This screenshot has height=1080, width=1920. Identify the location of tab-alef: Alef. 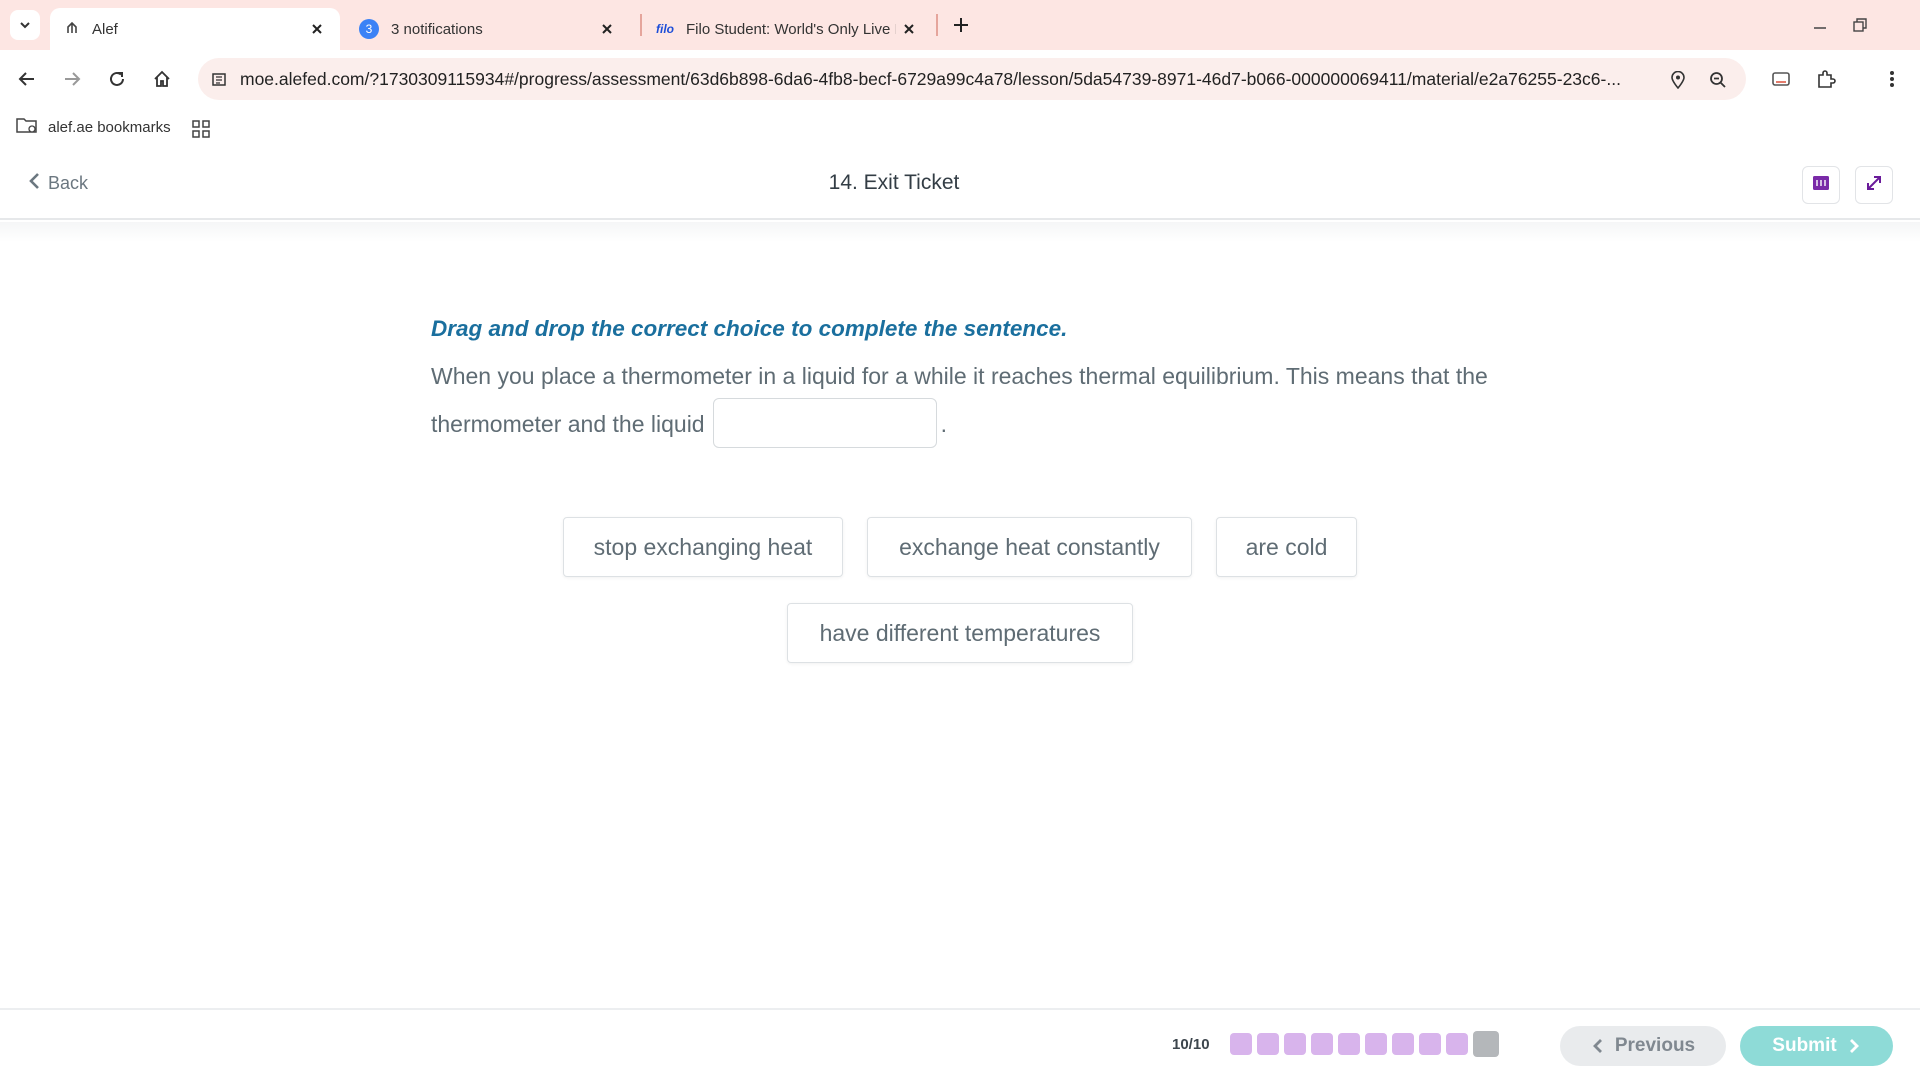
(195, 29).